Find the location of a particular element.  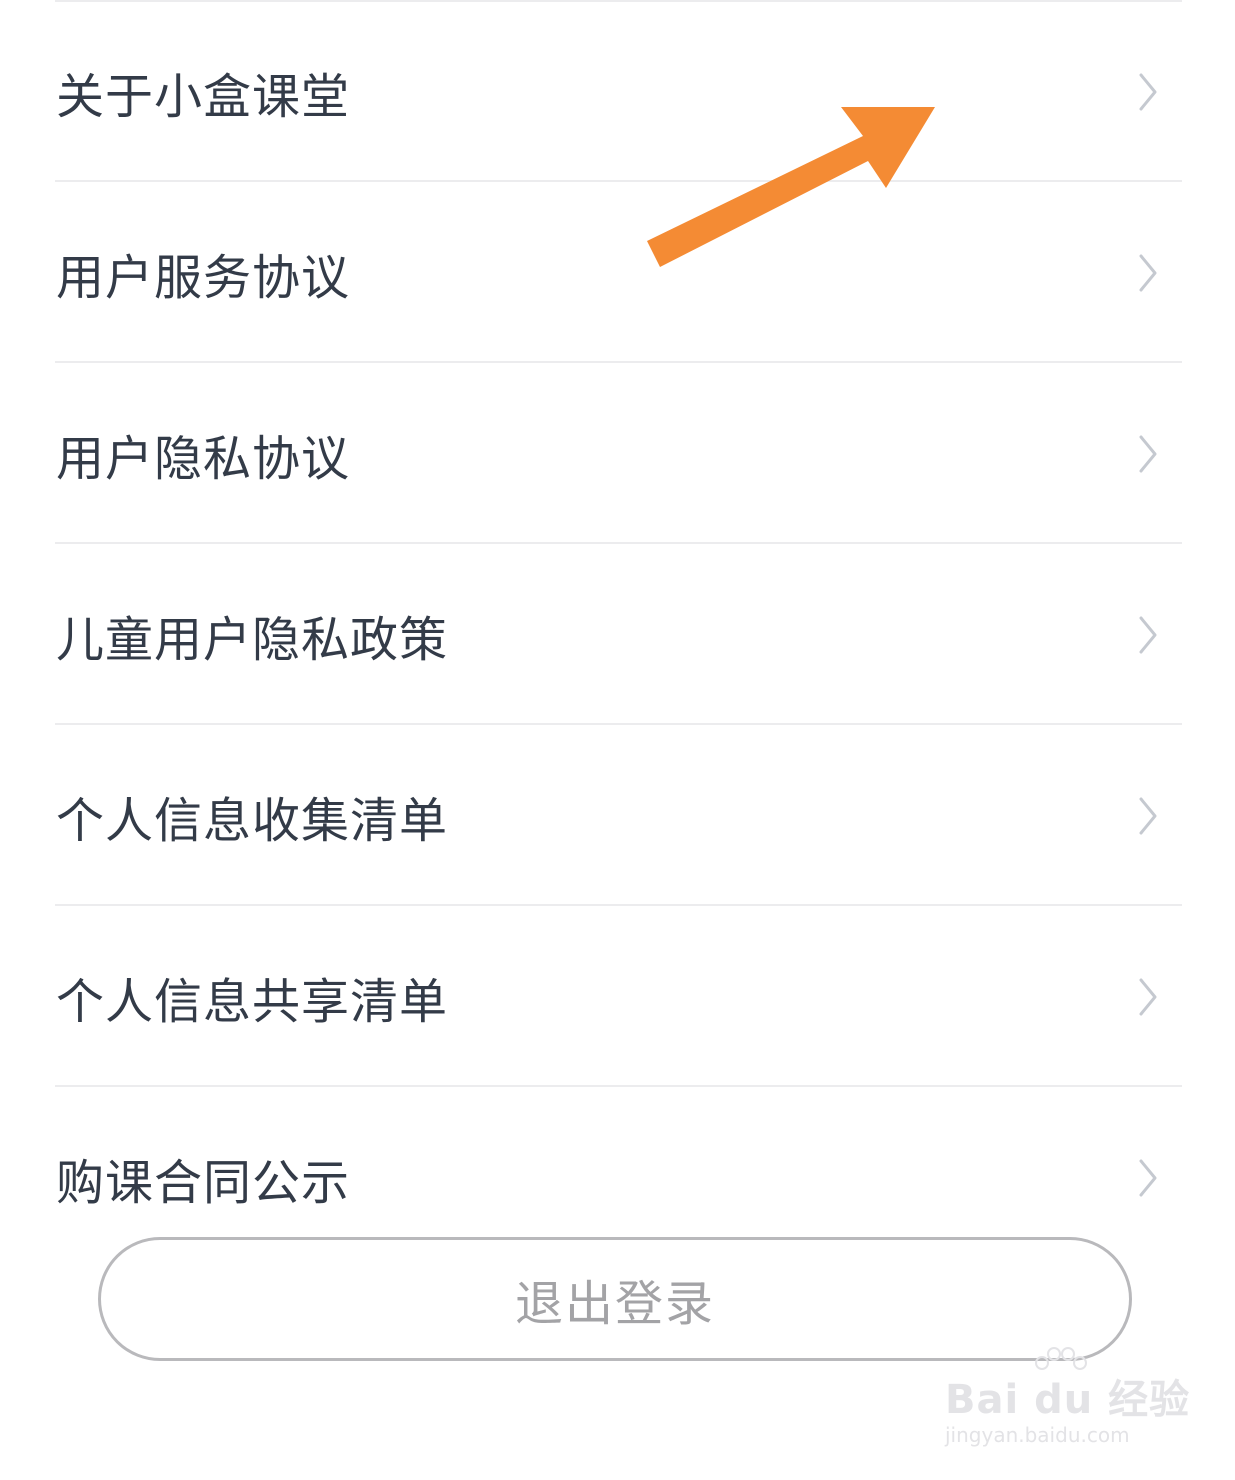

baidu-jingyan-watermark: Bai du 经验 jingyan.baidu.com is located at coordinates (1067, 1400).